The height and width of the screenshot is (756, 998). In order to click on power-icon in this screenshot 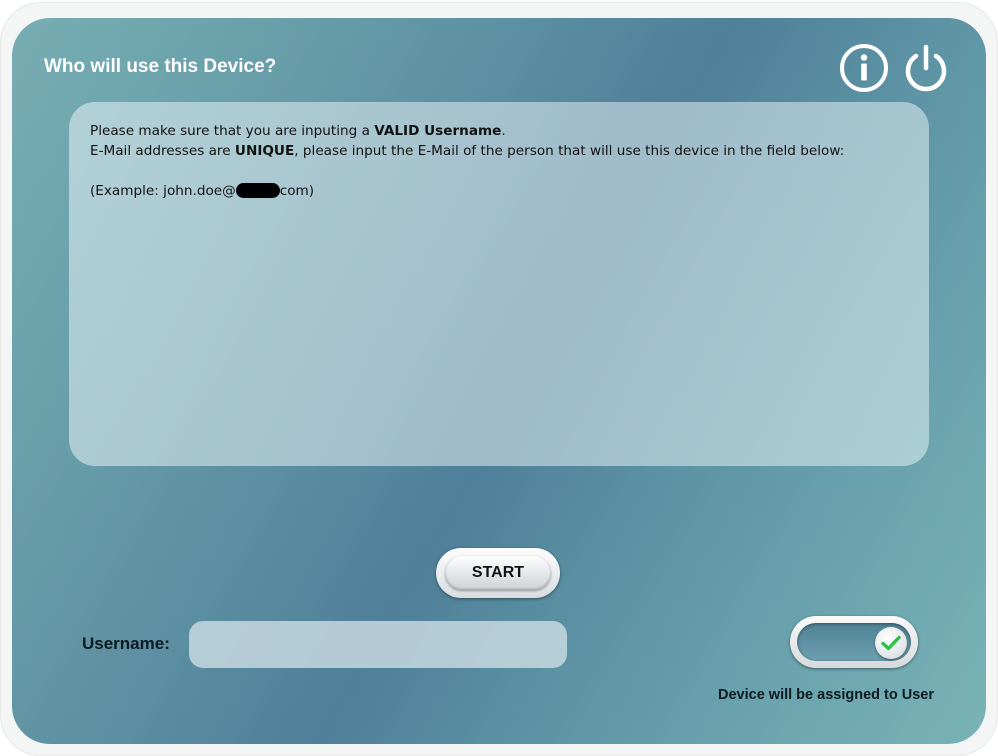, I will do `click(926, 68)`.